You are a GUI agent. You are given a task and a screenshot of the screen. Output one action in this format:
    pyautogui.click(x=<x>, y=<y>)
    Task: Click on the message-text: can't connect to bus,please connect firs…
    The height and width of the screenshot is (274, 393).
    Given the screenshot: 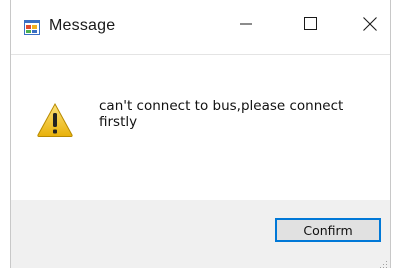 What is the action you would take?
    pyautogui.click(x=221, y=114)
    